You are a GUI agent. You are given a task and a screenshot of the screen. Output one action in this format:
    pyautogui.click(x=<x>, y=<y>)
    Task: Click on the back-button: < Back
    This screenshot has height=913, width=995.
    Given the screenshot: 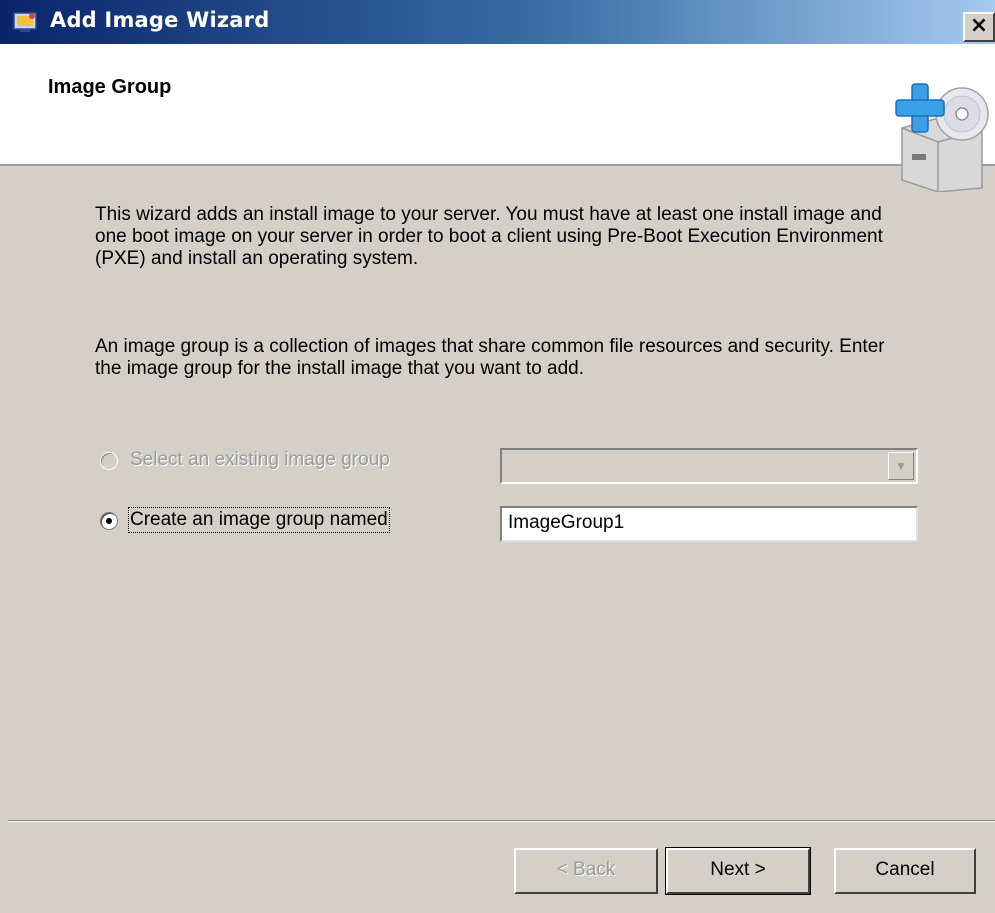 What is the action you would take?
    pyautogui.click(x=586, y=871)
    